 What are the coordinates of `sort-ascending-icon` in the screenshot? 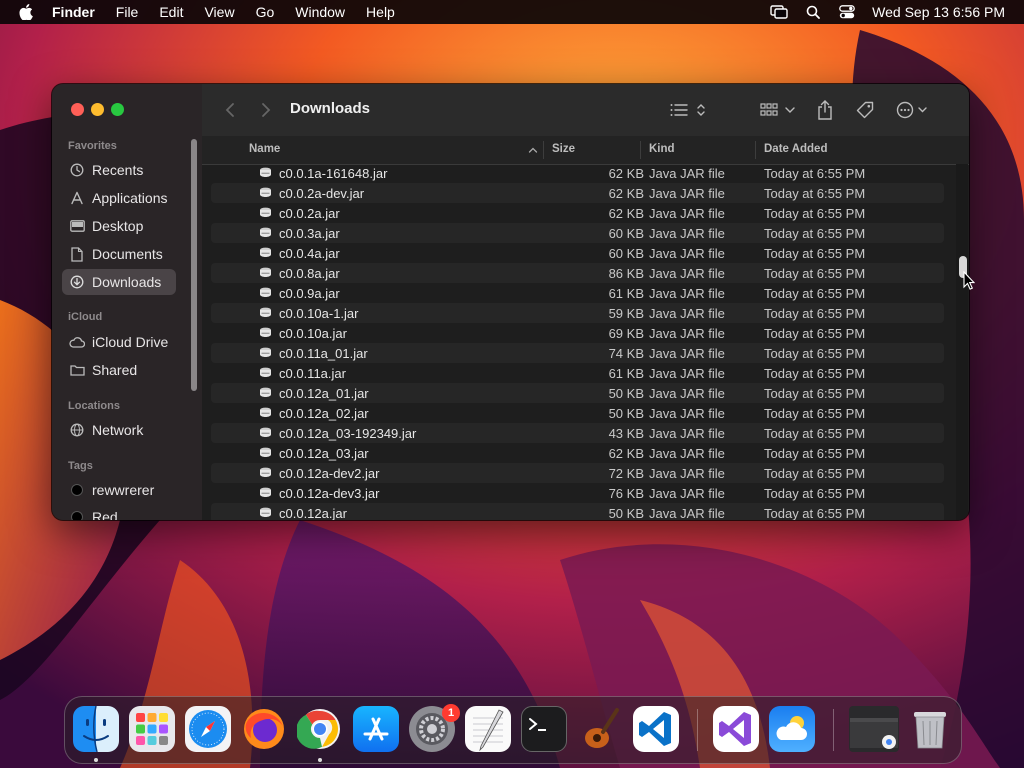 It's located at (533, 151).